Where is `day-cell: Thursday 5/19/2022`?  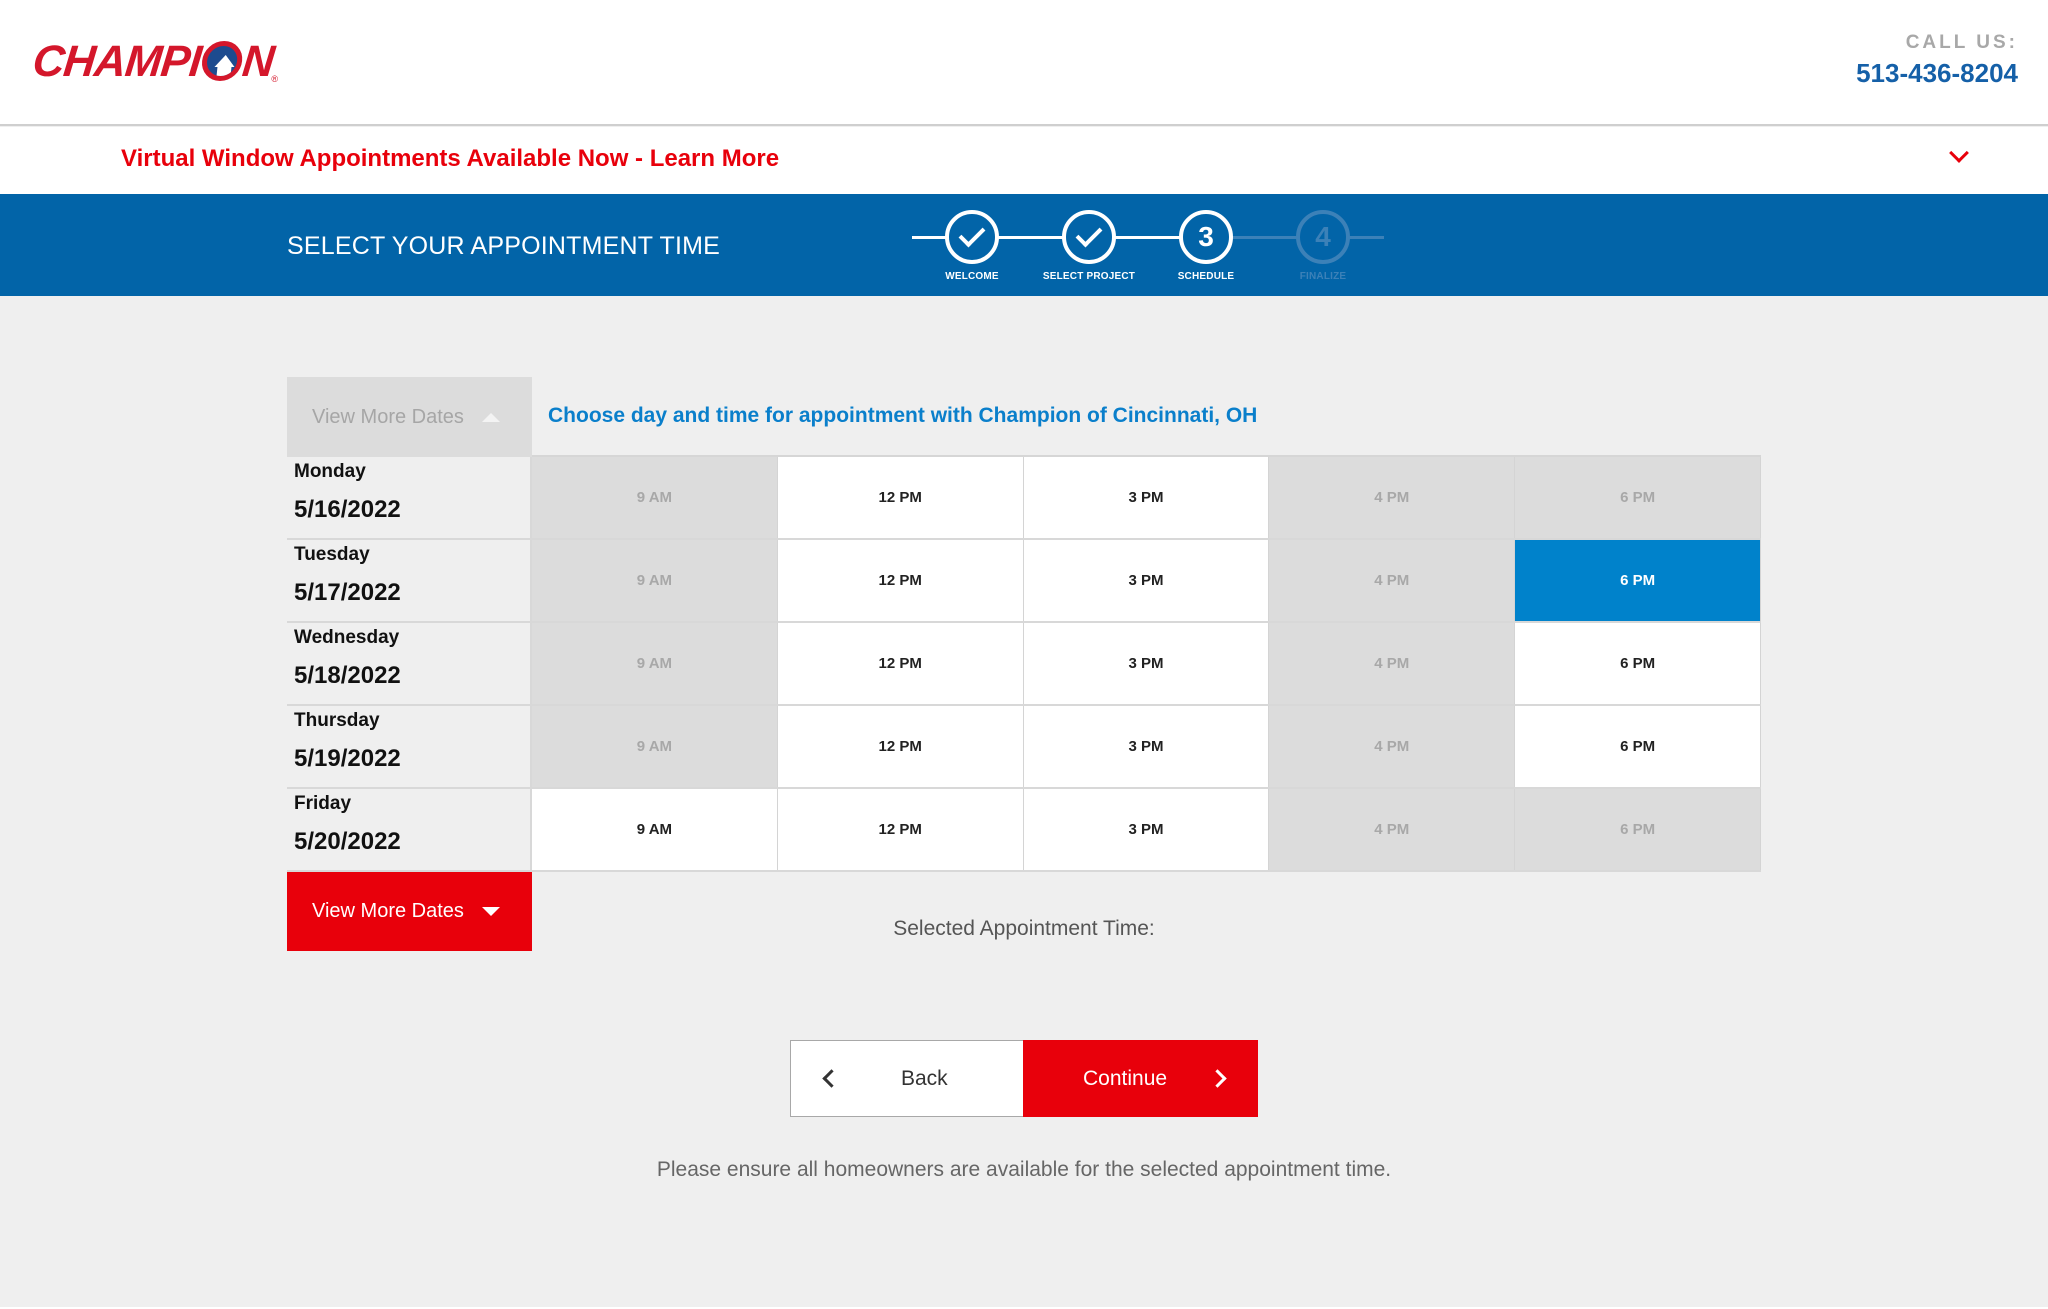
day-cell: Thursday 5/19/2022 is located at coordinates (409, 746).